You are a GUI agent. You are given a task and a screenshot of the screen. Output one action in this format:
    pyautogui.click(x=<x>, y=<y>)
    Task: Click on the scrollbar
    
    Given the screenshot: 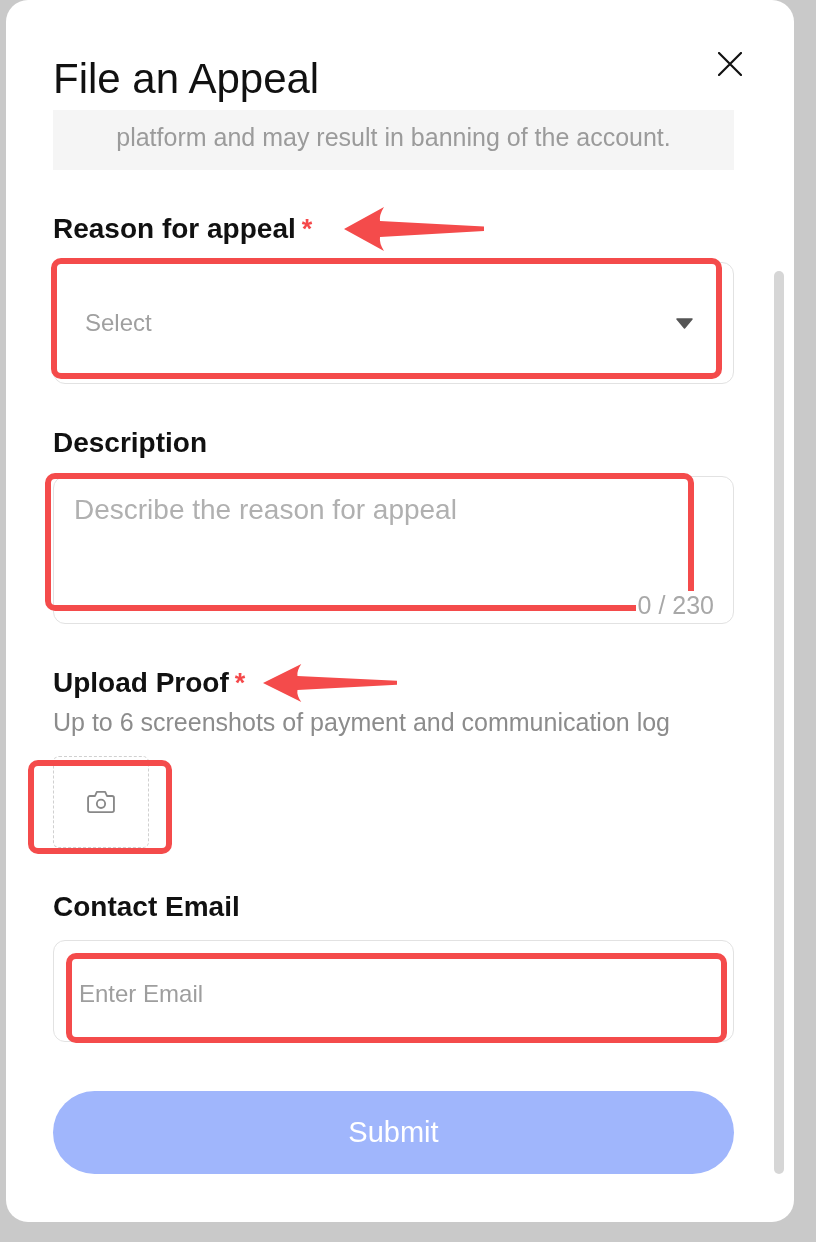 What is the action you would take?
    pyautogui.click(x=779, y=722)
    